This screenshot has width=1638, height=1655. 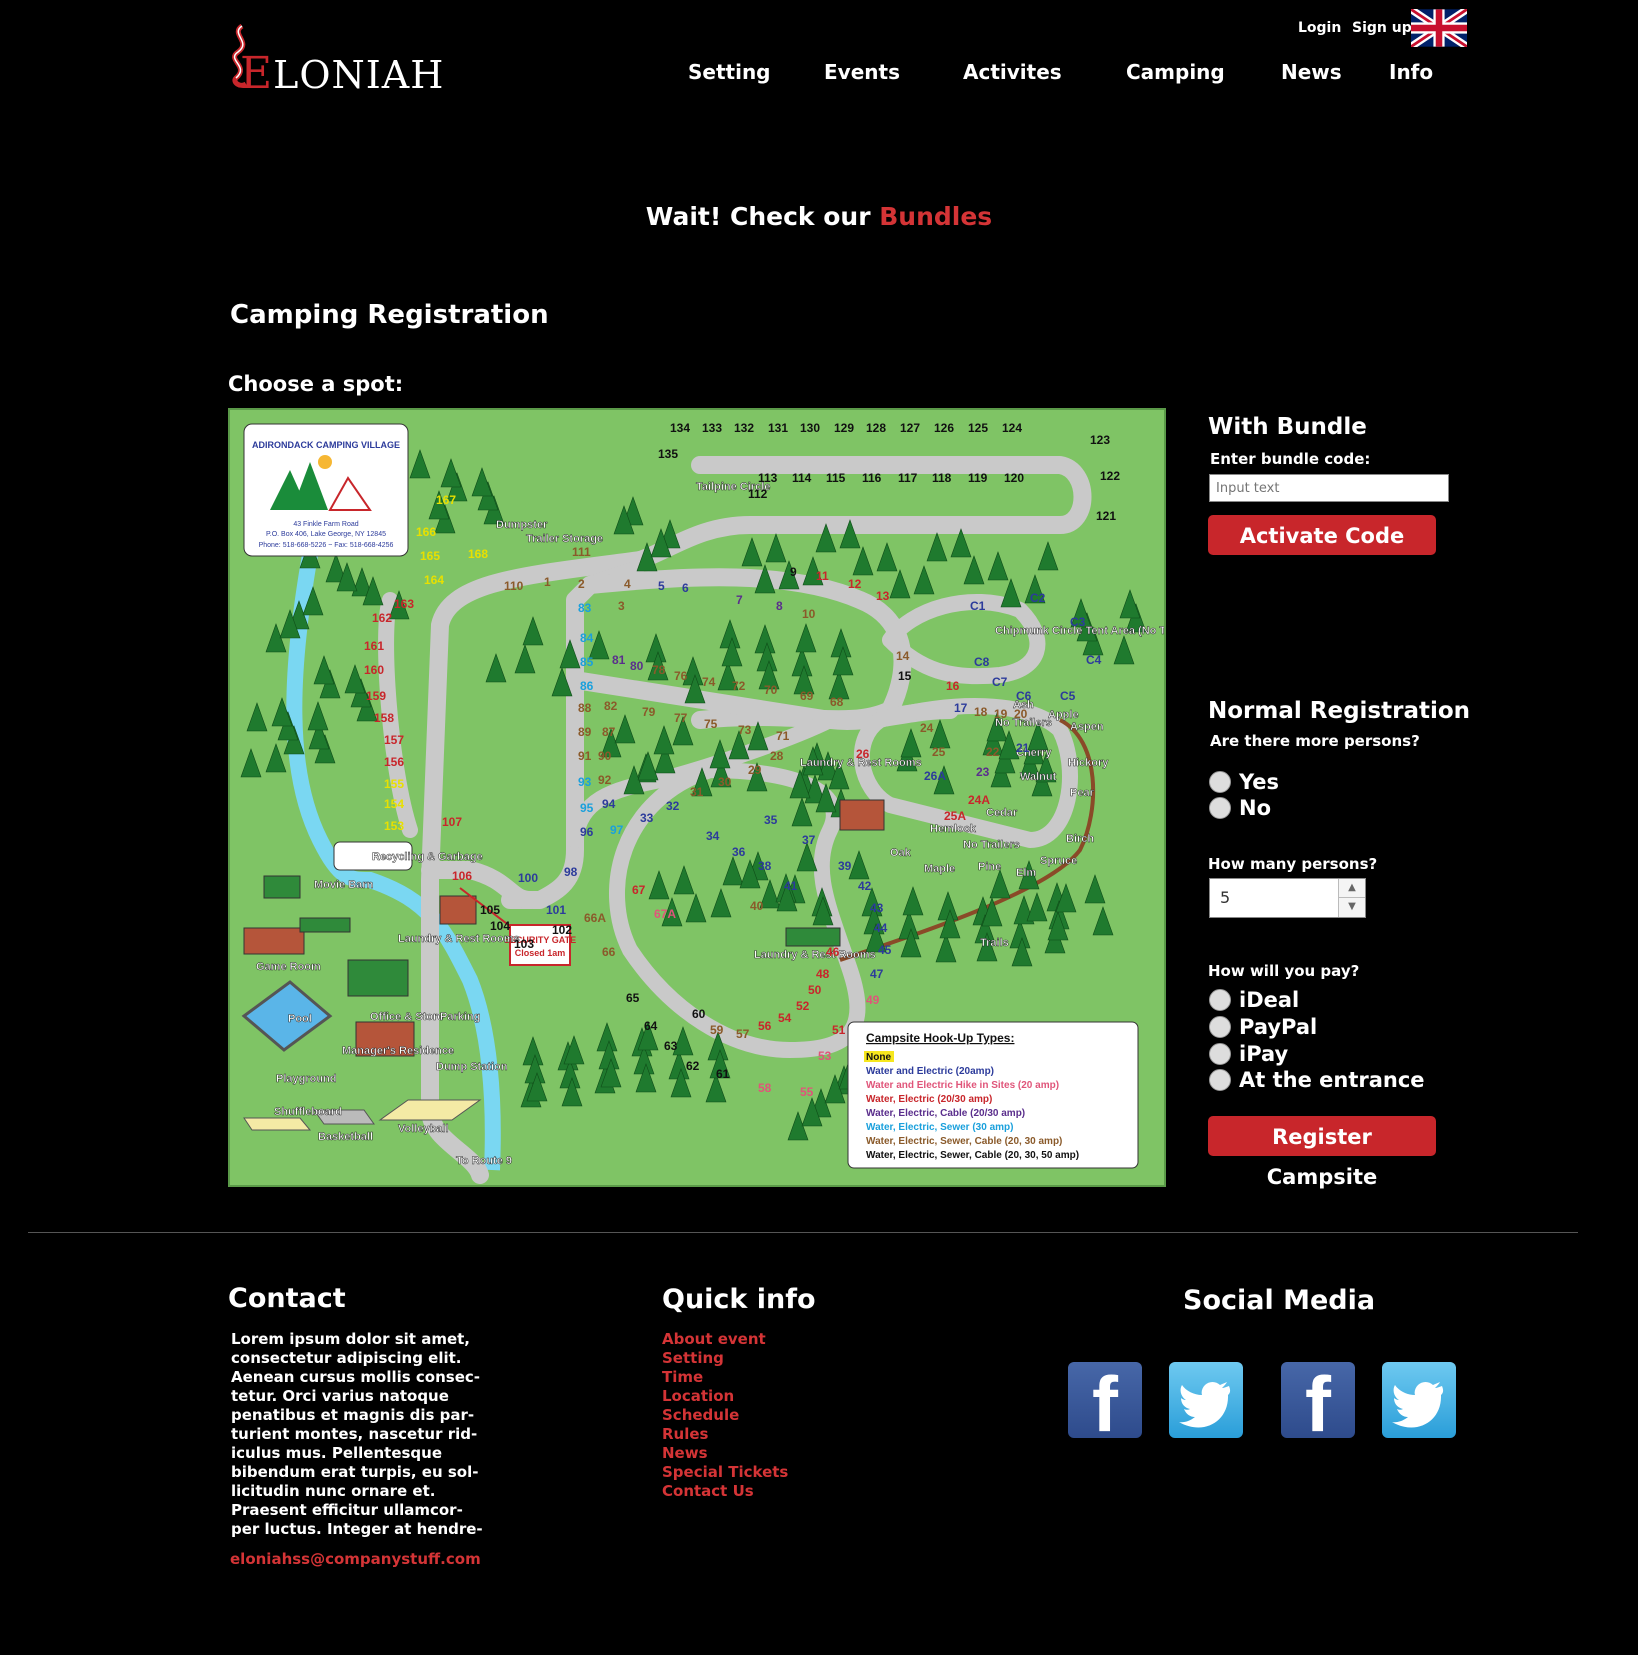 What do you see at coordinates (585, 608) in the screenshot?
I see `campsite-number: 83` at bounding box center [585, 608].